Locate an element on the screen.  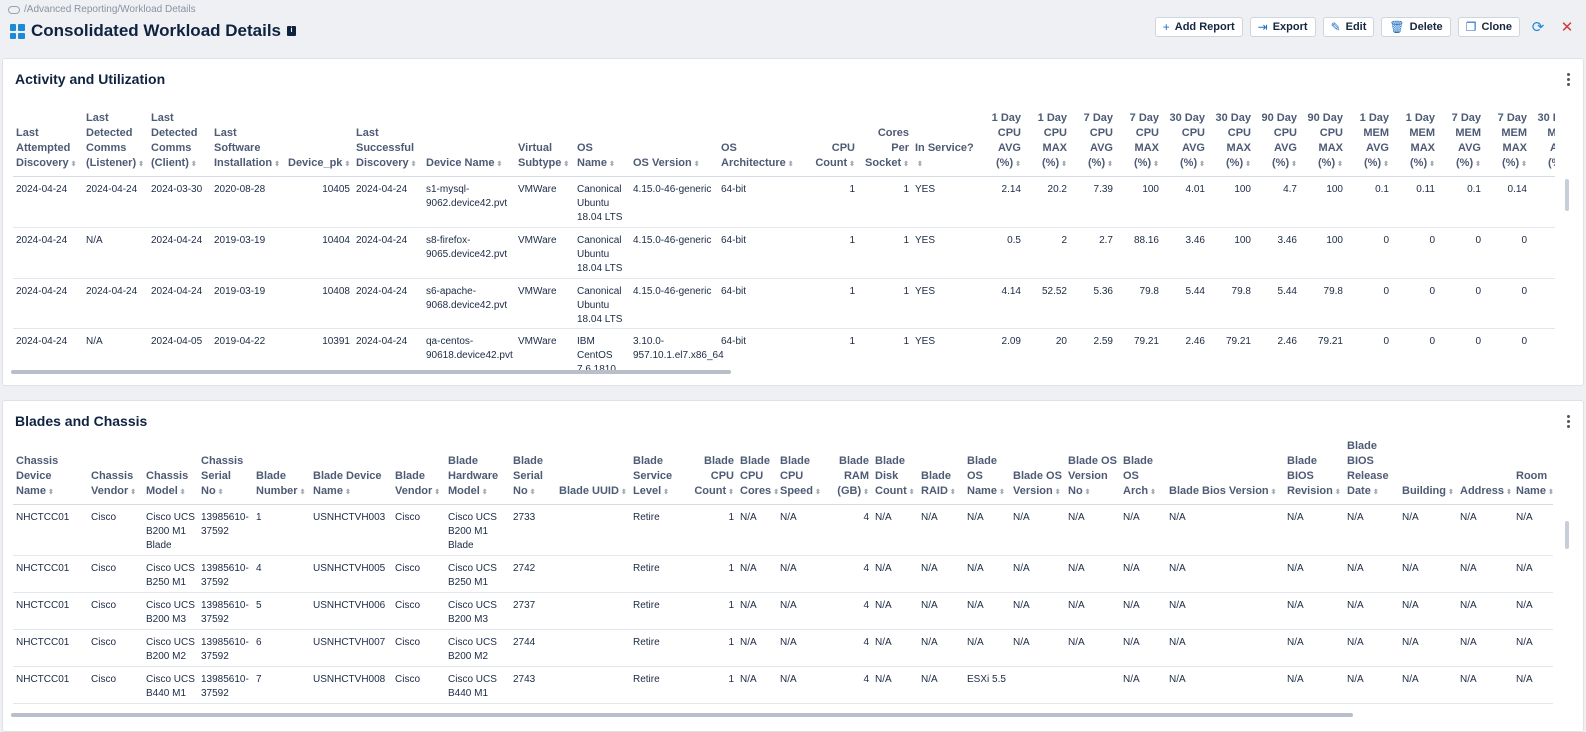
export-button: ⇥ Export is located at coordinates (1282, 27).